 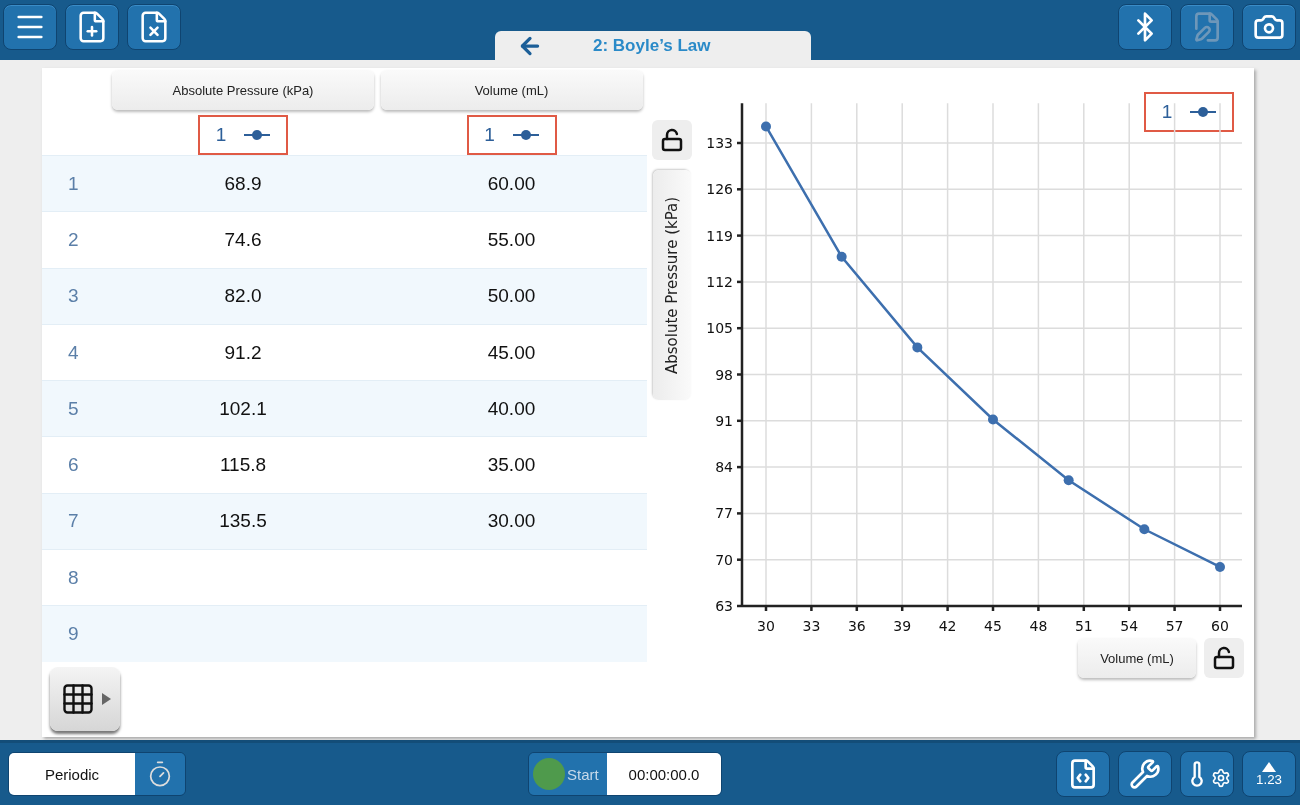 What do you see at coordinates (30, 27) in the screenshot?
I see `menu-button` at bounding box center [30, 27].